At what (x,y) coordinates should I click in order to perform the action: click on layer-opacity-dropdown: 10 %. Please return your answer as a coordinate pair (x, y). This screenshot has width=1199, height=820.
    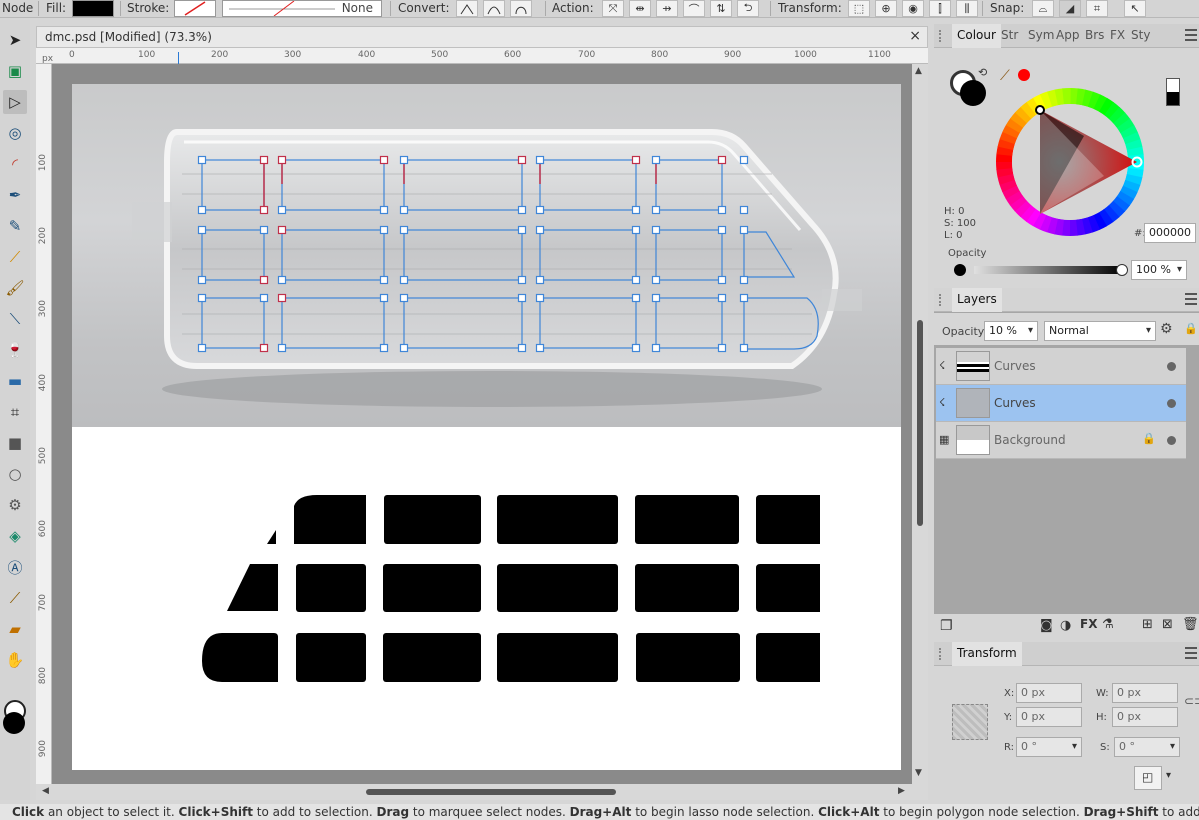
    Looking at the image, I should click on (1011, 331).